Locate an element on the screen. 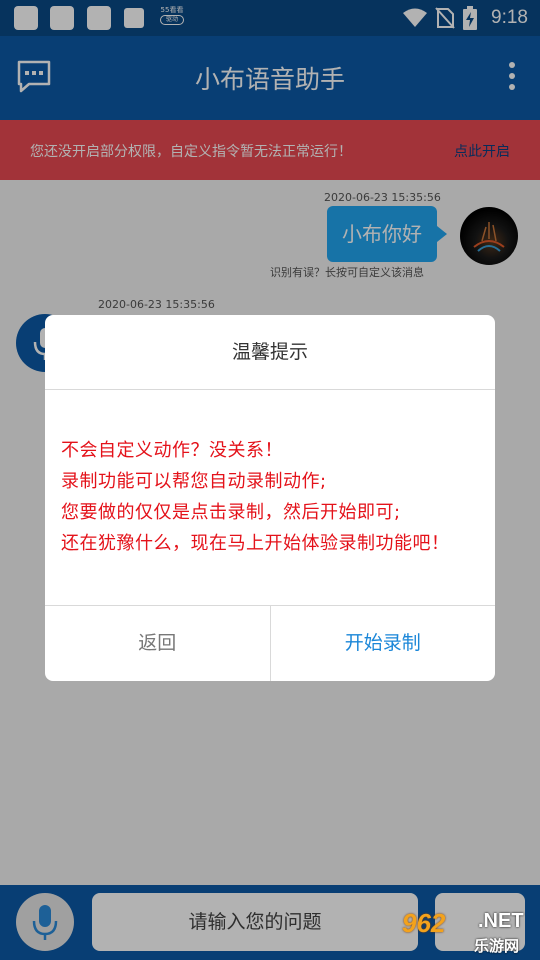 This screenshot has width=540, height=960. dialog-actions: 返回 开始录制 is located at coordinates (270, 643).